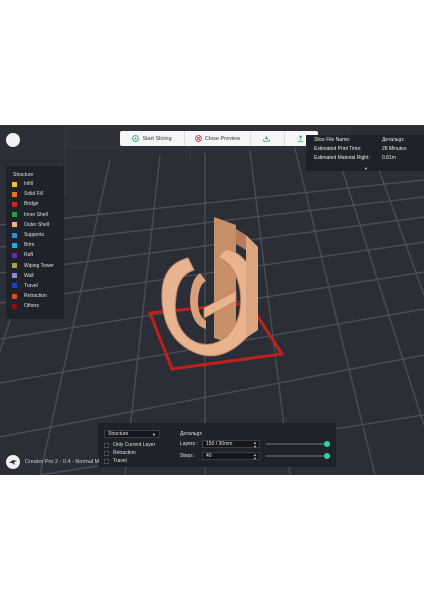 This screenshot has width=424, height=600. Describe the element at coordinates (29, 245) in the screenshot. I see `legend-label: Brim` at that location.